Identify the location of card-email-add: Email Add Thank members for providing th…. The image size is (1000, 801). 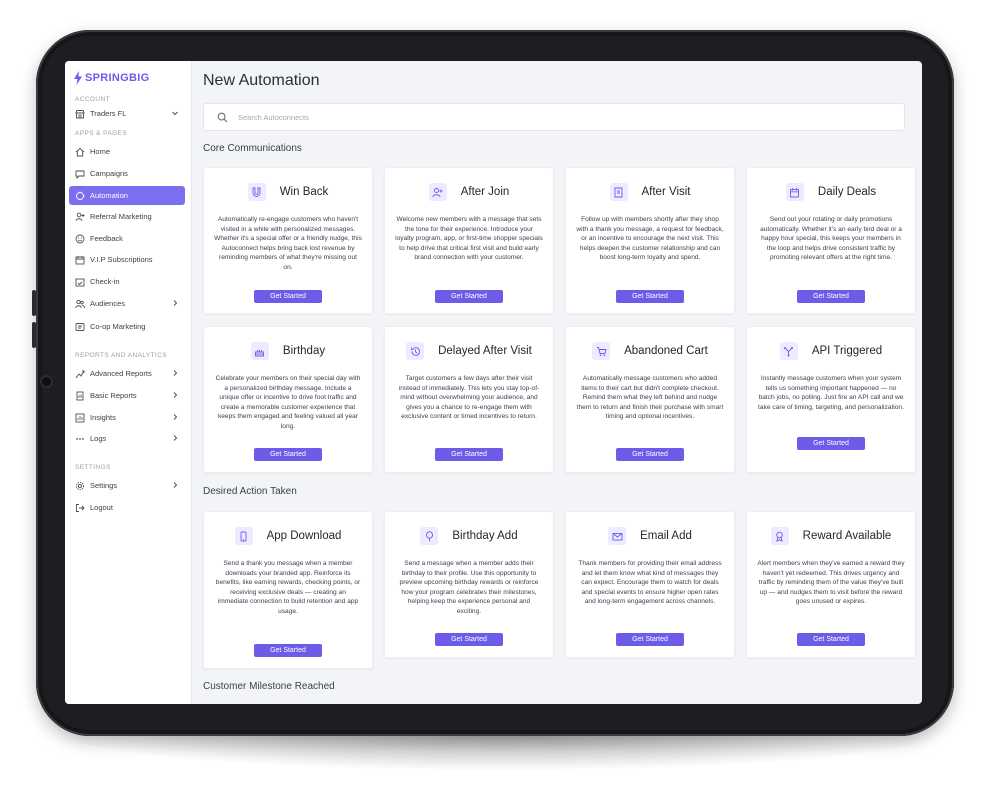
(650, 584).